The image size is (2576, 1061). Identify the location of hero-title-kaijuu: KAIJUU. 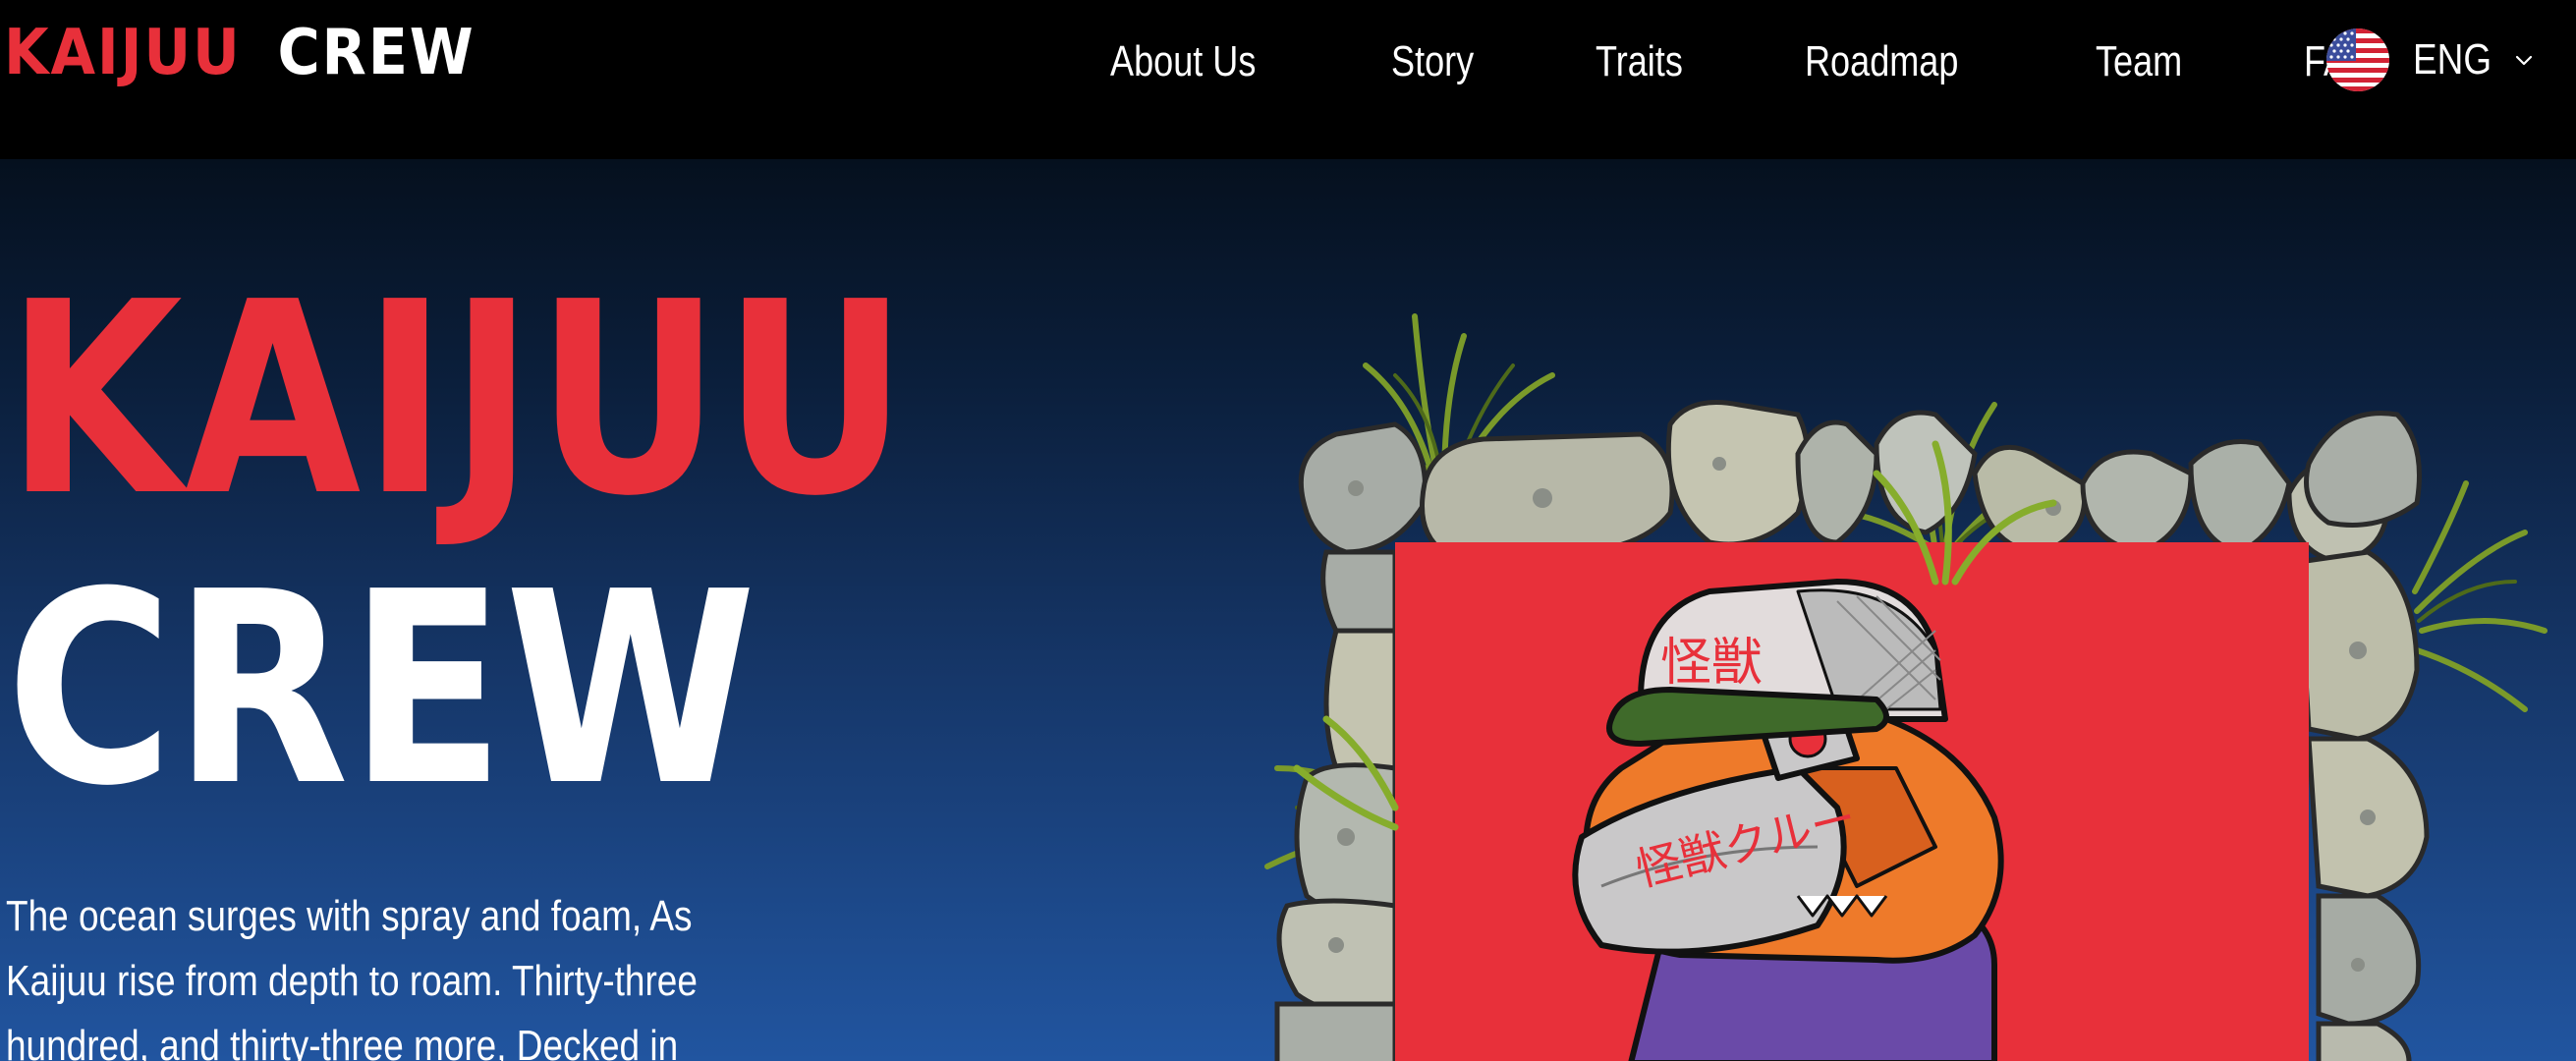
(458, 399).